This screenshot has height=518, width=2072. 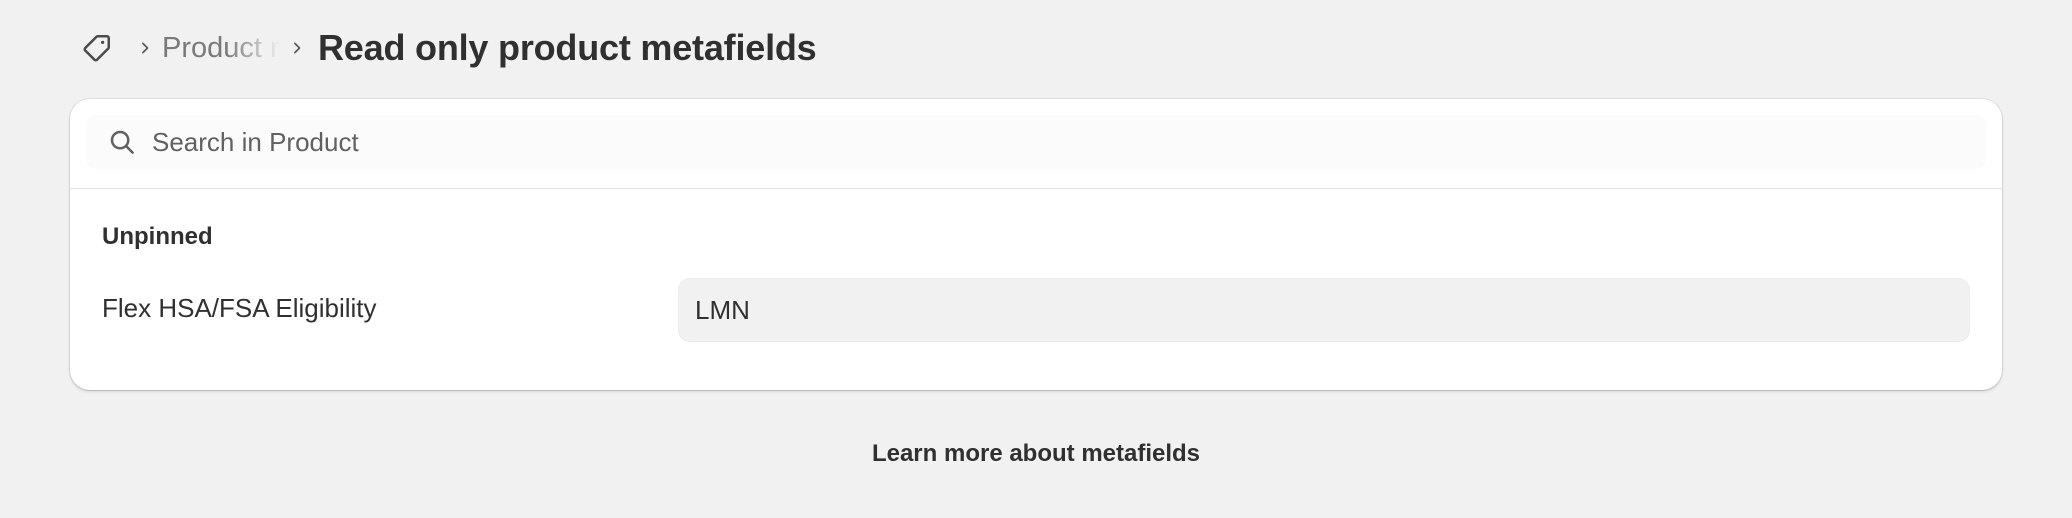 I want to click on tag-icon, so click(x=97, y=48).